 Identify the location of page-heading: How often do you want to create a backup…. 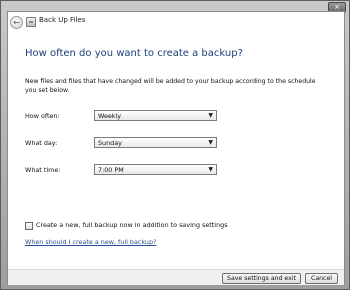
(134, 53).